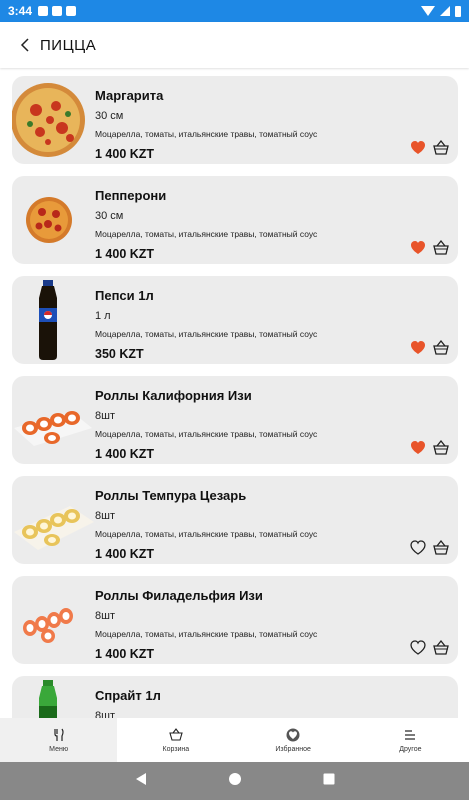  What do you see at coordinates (59, 734) in the screenshot?
I see `fork-knife-icon` at bounding box center [59, 734].